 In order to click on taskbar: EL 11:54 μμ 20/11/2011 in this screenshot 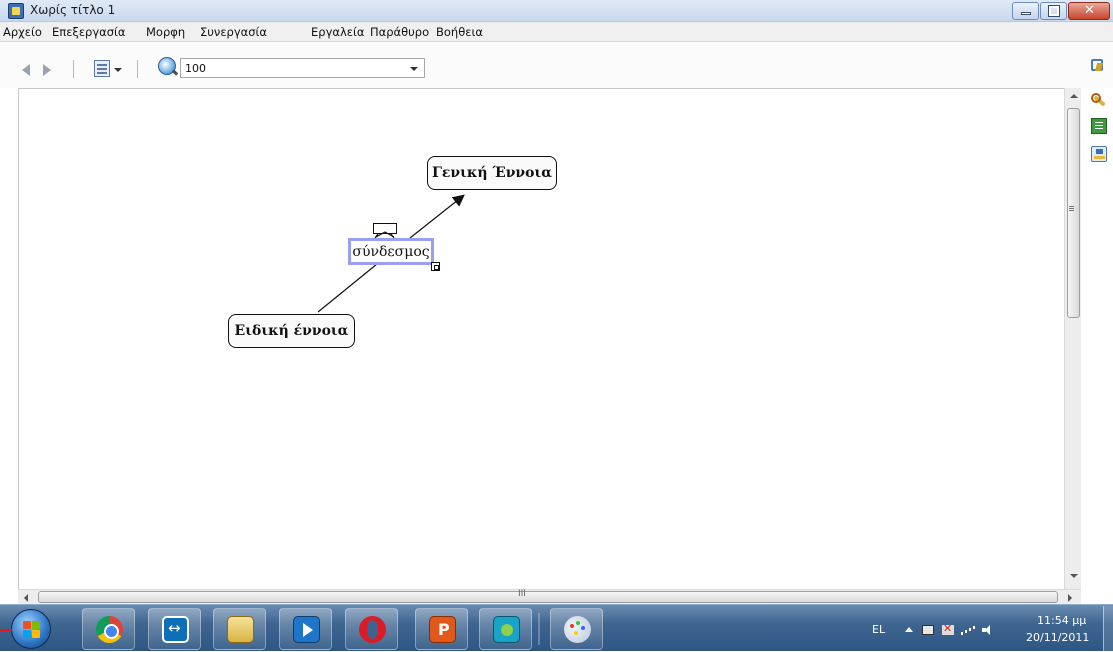, I will do `click(556, 627)`.